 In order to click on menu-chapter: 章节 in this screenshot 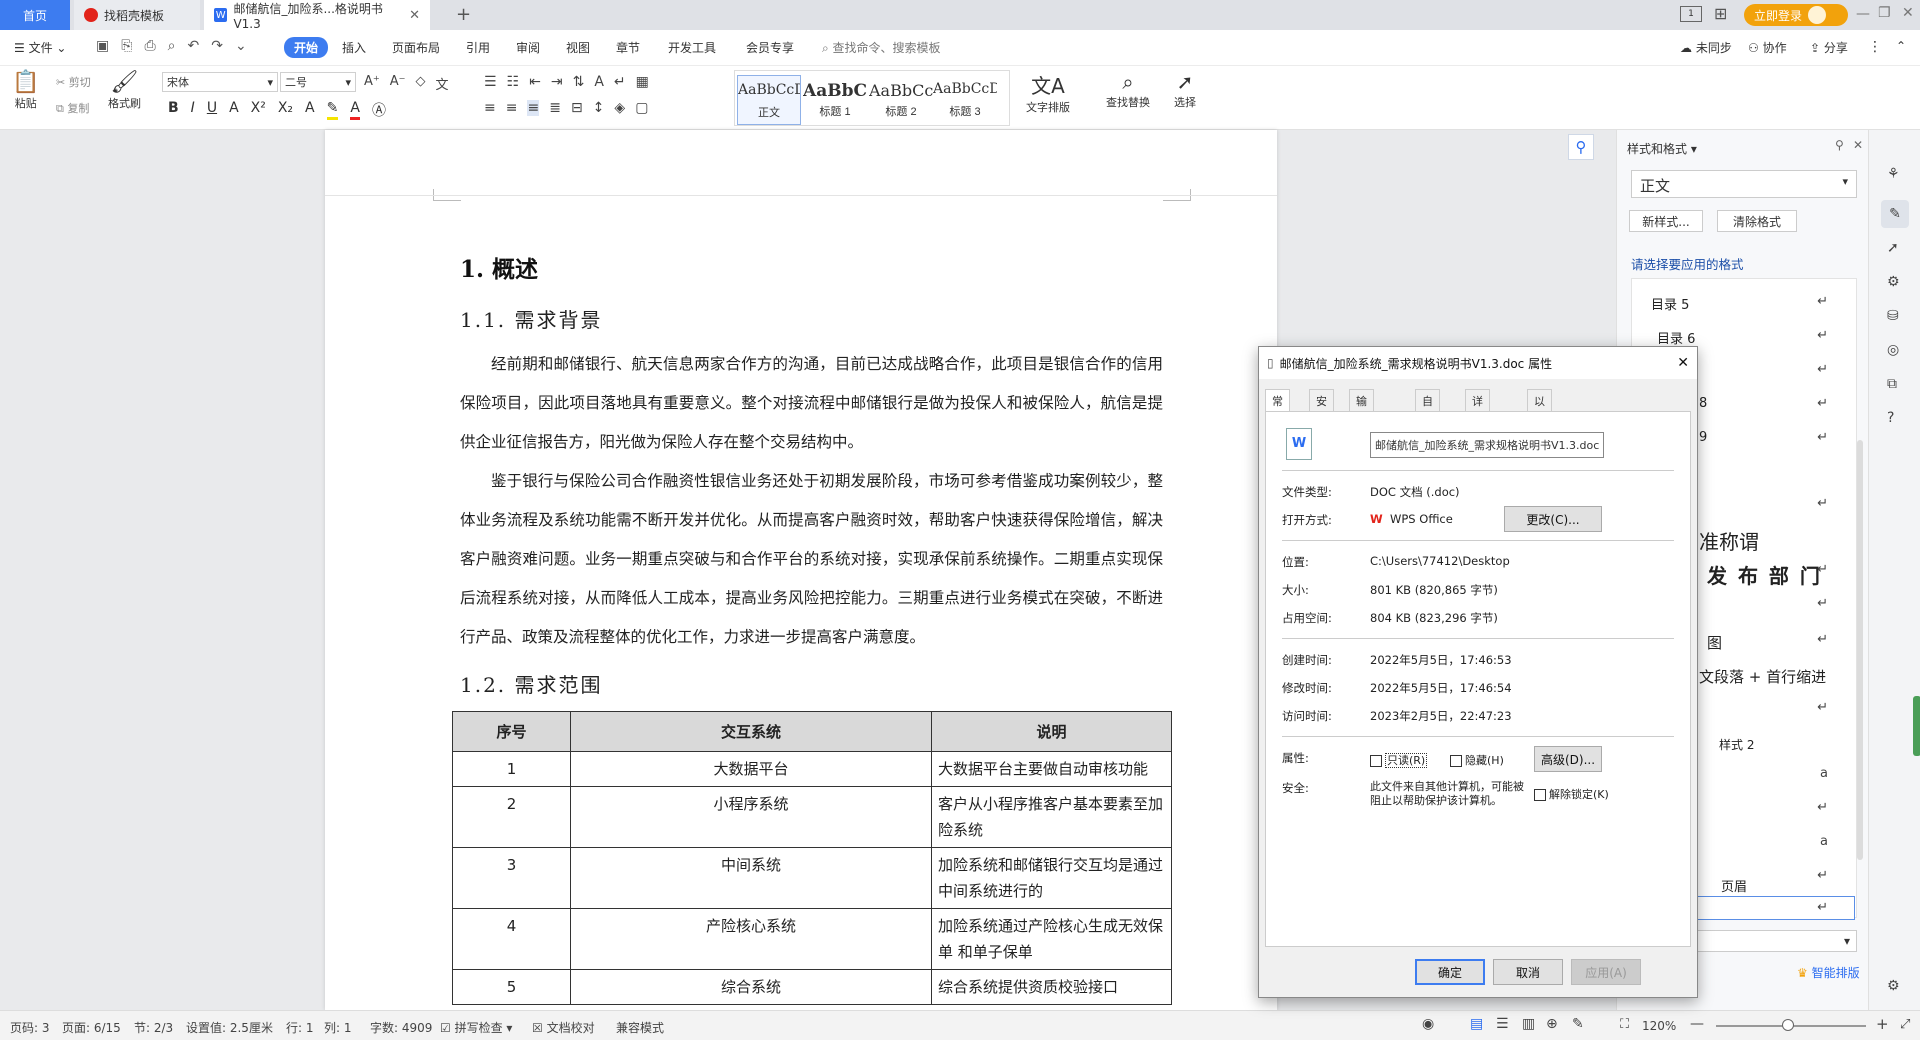, I will do `click(628, 47)`.